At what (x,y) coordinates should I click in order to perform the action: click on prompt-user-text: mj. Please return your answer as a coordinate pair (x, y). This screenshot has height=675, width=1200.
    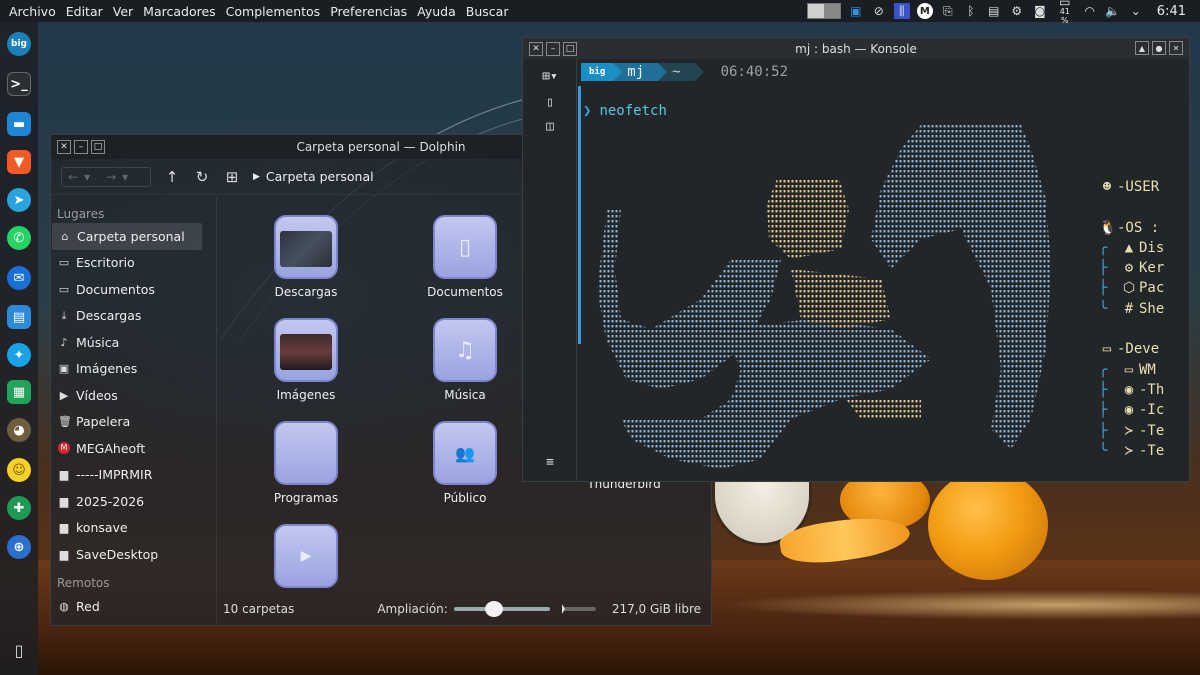
    Looking at the image, I should click on (636, 72).